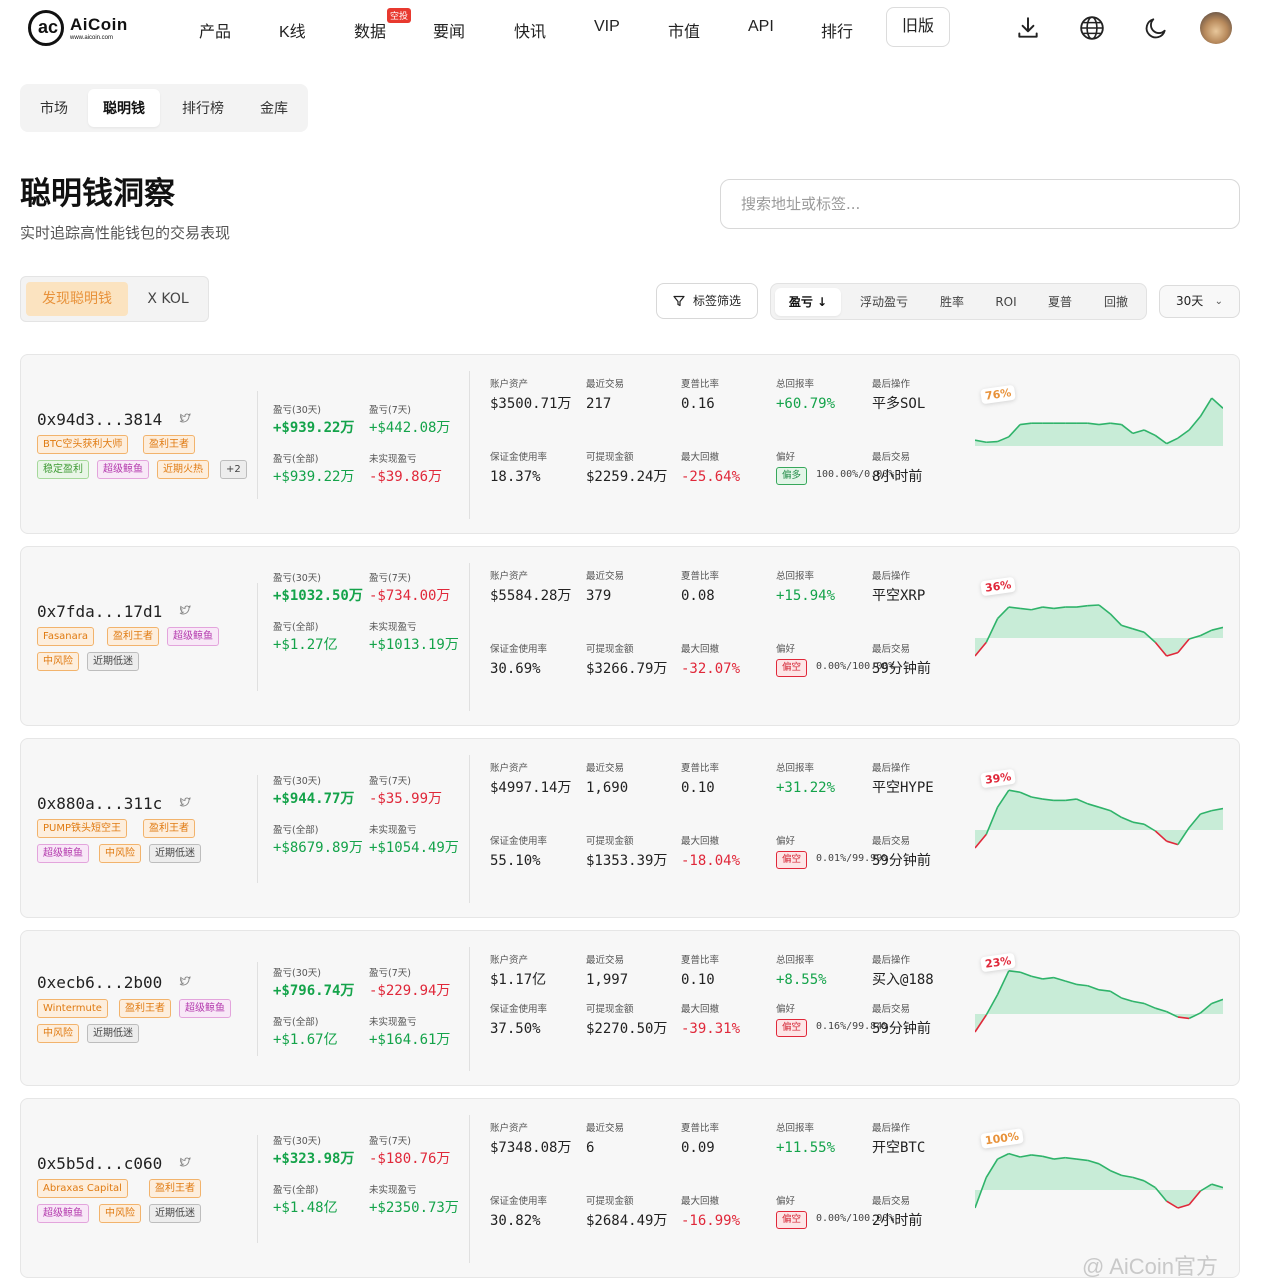 The image size is (1263, 1288). I want to click on download-icon, so click(1028, 28).